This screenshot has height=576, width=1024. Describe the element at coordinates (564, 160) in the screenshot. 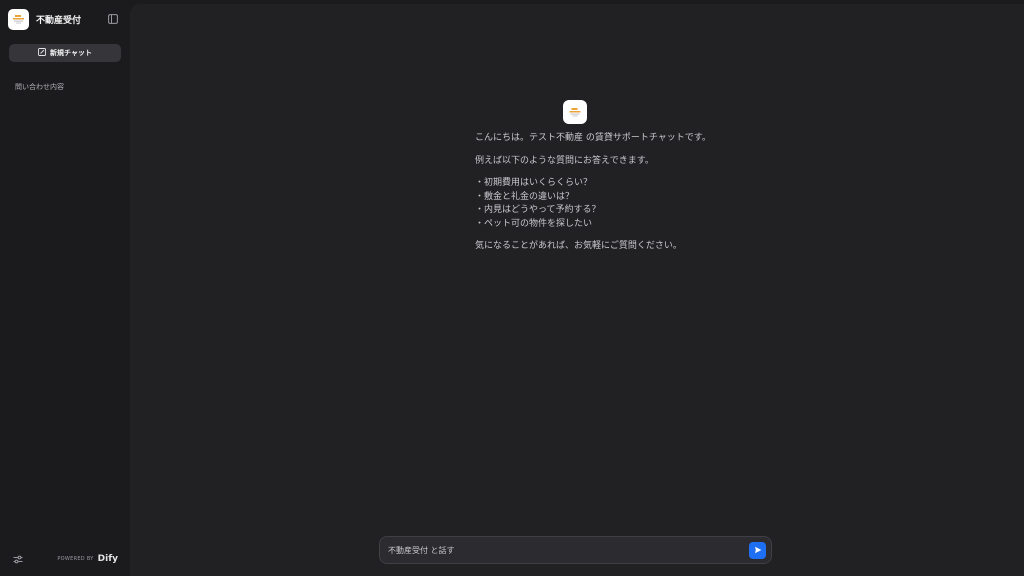

I see `intro-text: 例えば以下のような質問にお答えできます。` at that location.